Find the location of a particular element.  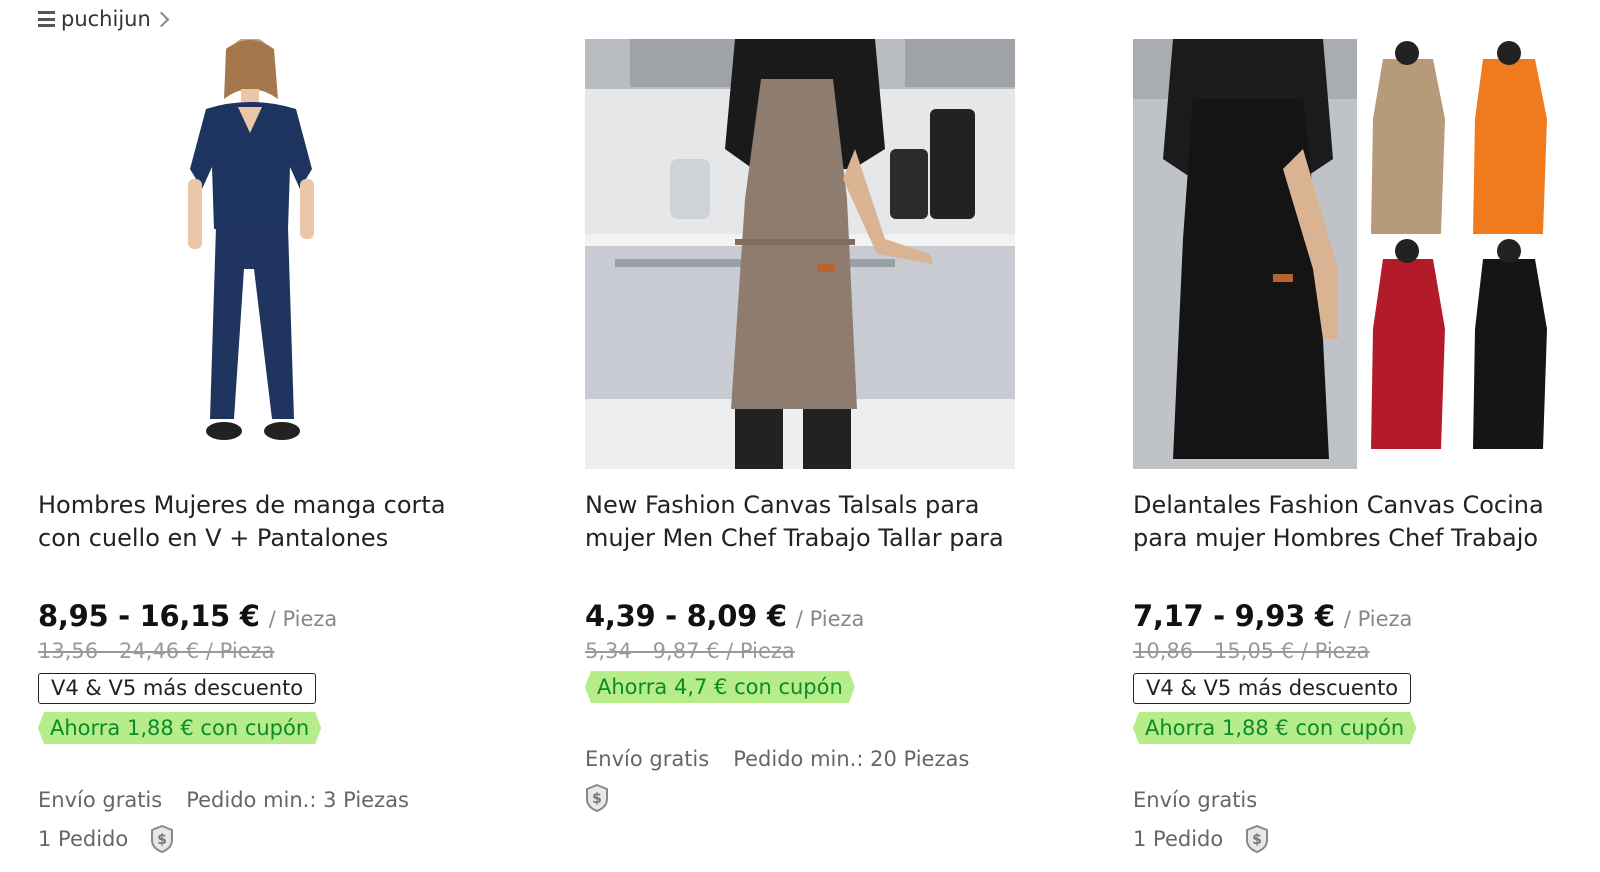

chevron-right-icon is located at coordinates (161, 19).